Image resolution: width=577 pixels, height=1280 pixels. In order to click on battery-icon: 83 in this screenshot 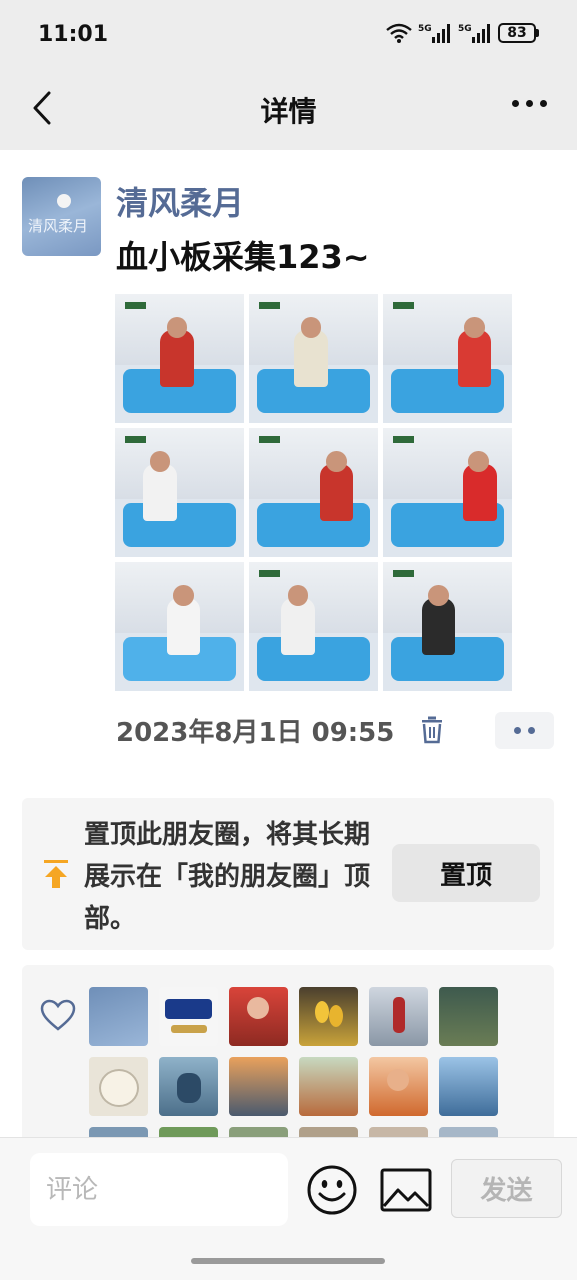, I will do `click(518, 33)`.